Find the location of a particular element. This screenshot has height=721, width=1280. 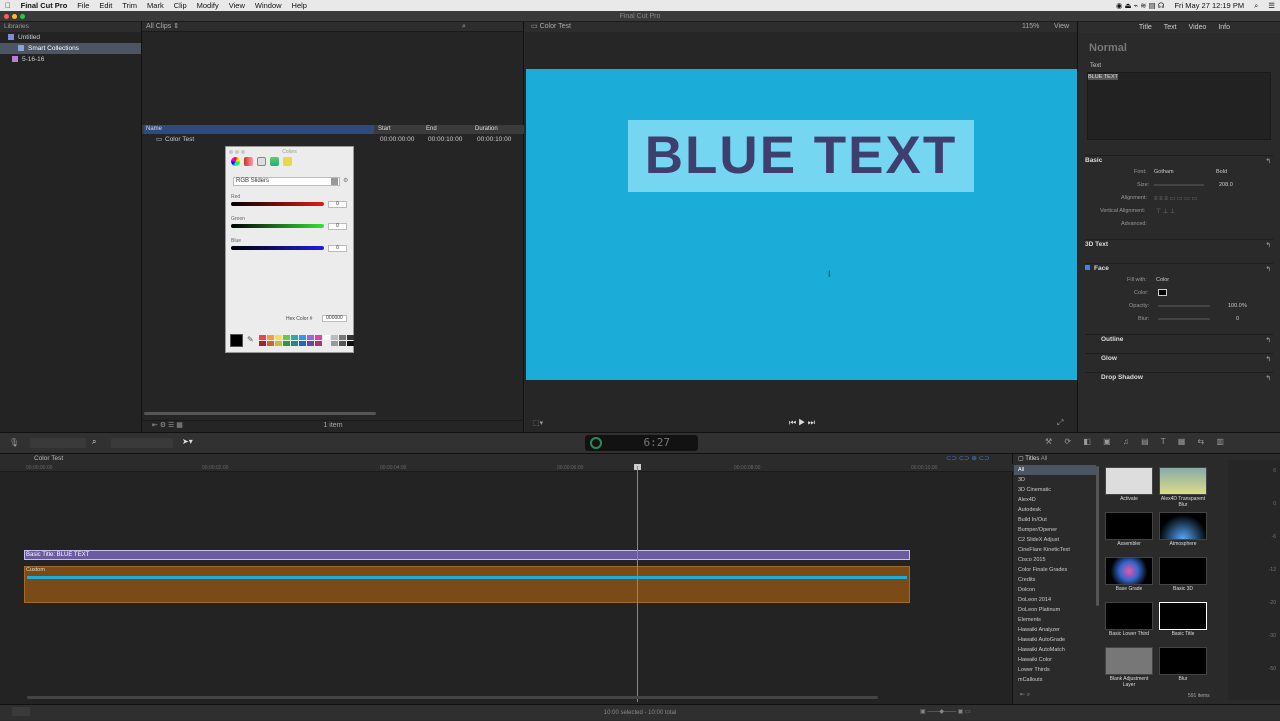

section-drop-shadow: Drop Shadow ↰ is located at coordinates (1179, 377).